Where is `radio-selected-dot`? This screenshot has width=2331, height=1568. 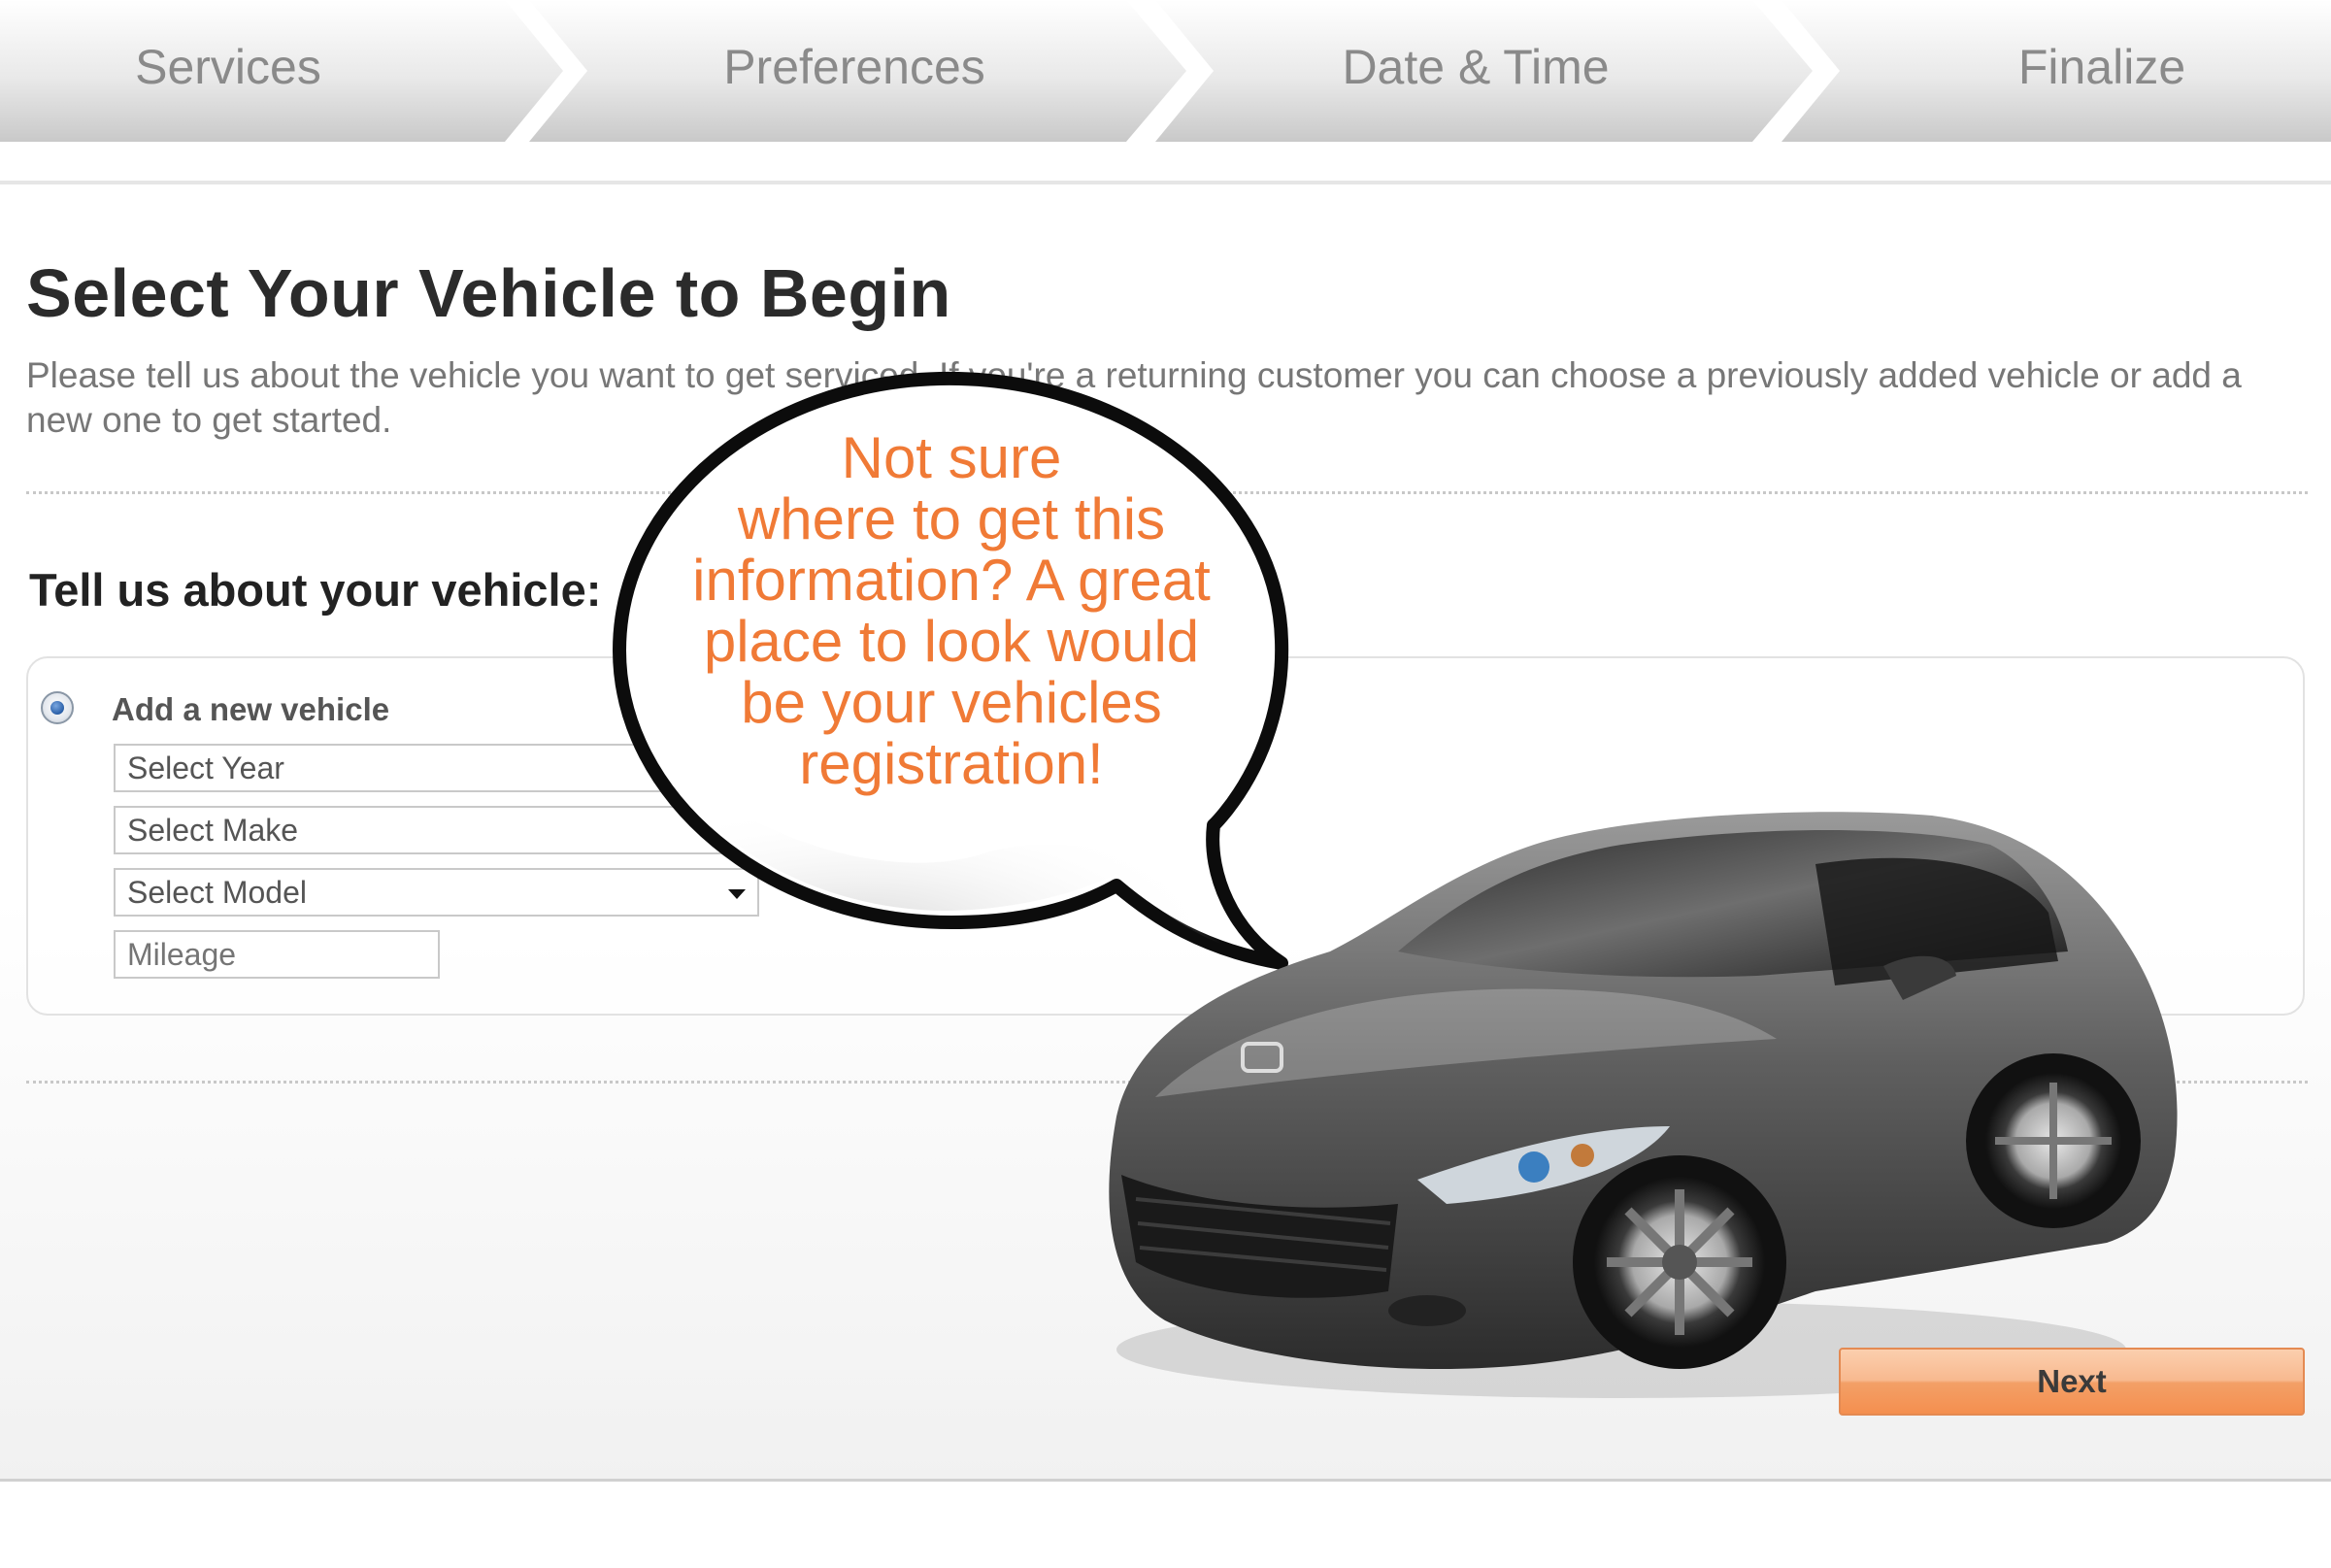
radio-selected-dot is located at coordinates (57, 708).